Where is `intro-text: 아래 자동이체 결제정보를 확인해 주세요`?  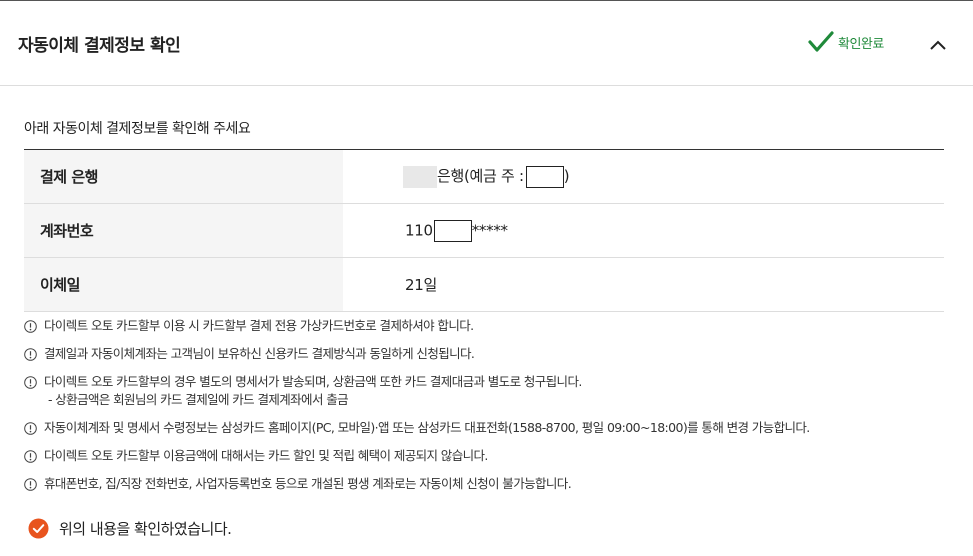 intro-text: 아래 자동이체 결제정보를 확인해 주세요 is located at coordinates (137, 129).